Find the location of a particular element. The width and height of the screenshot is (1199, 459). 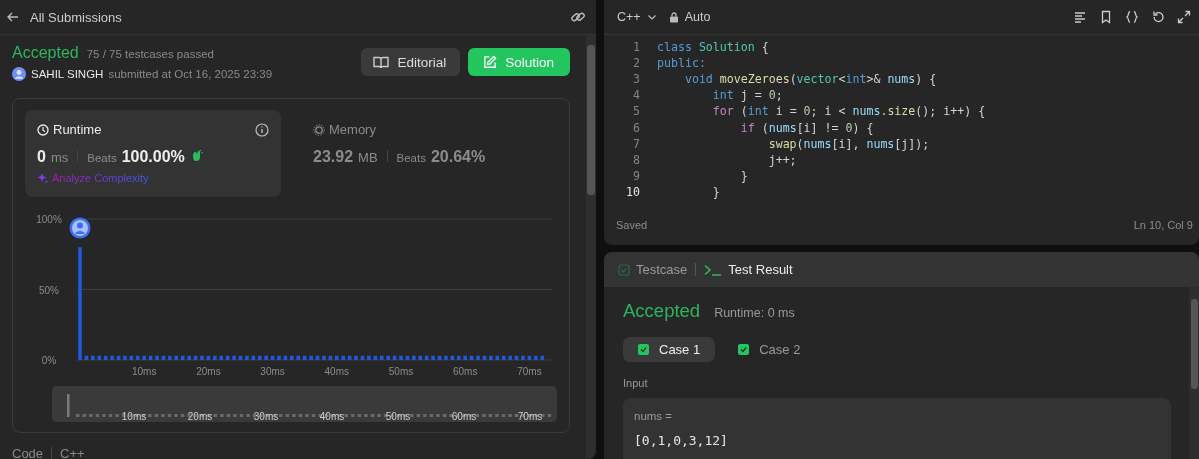

chevron-down-icon is located at coordinates (651, 17).